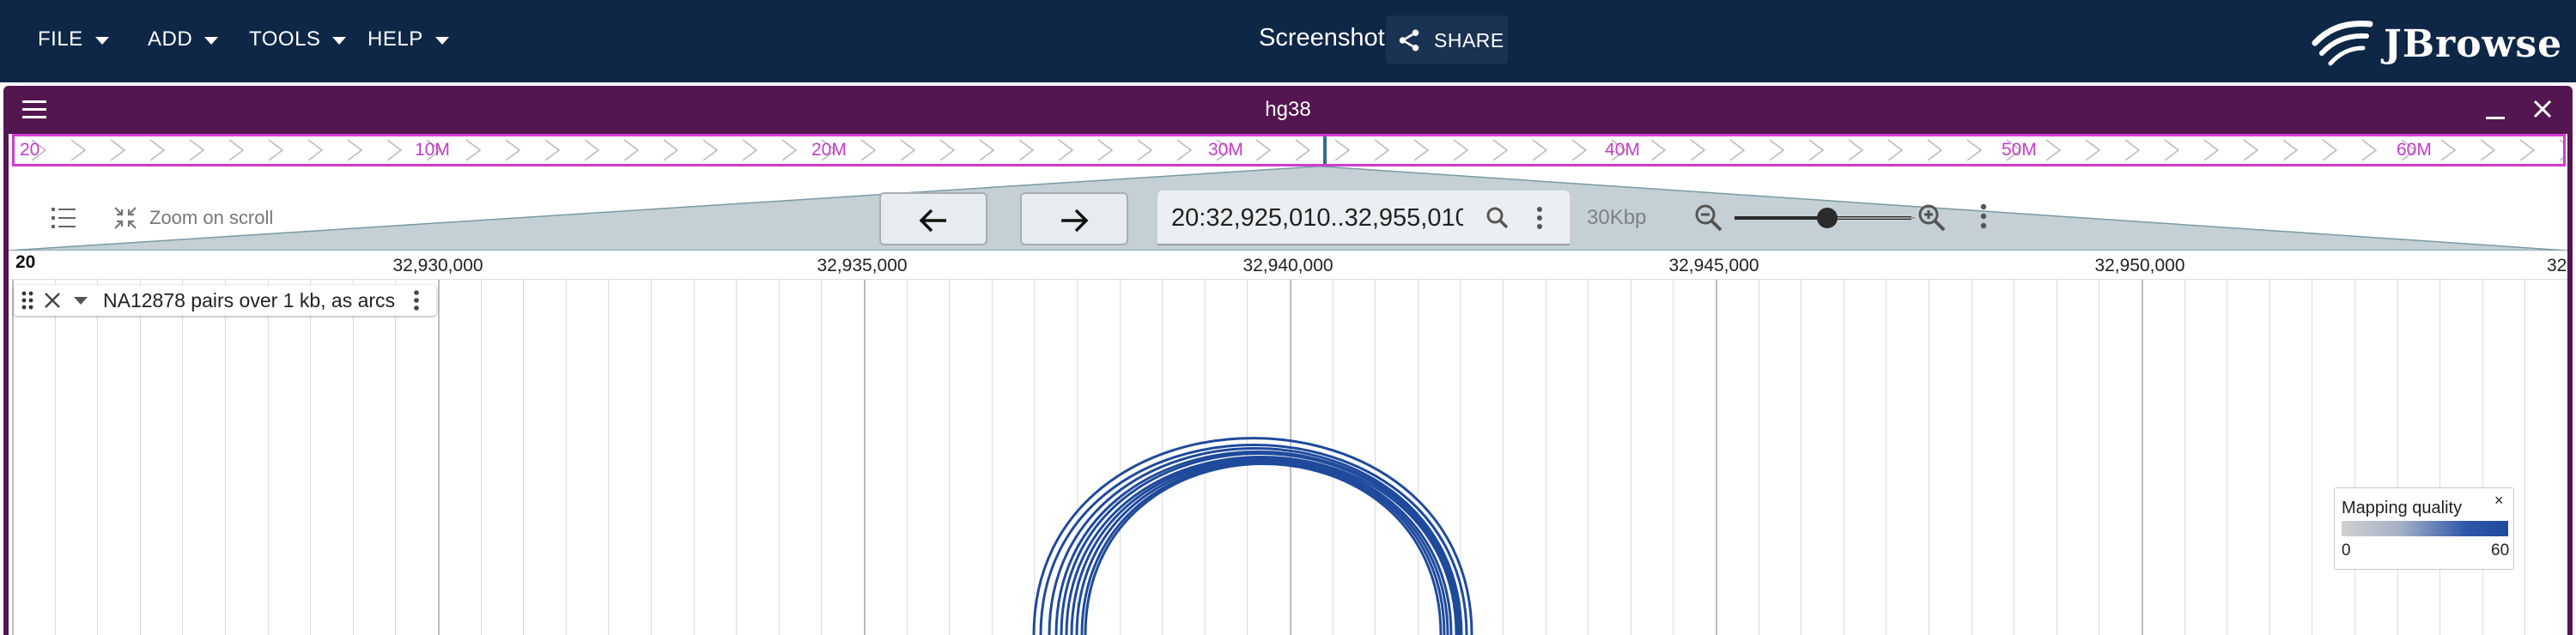 This screenshot has height=635, width=2576. Describe the element at coordinates (2543, 109) in the screenshot. I see `close-view-icon` at that location.